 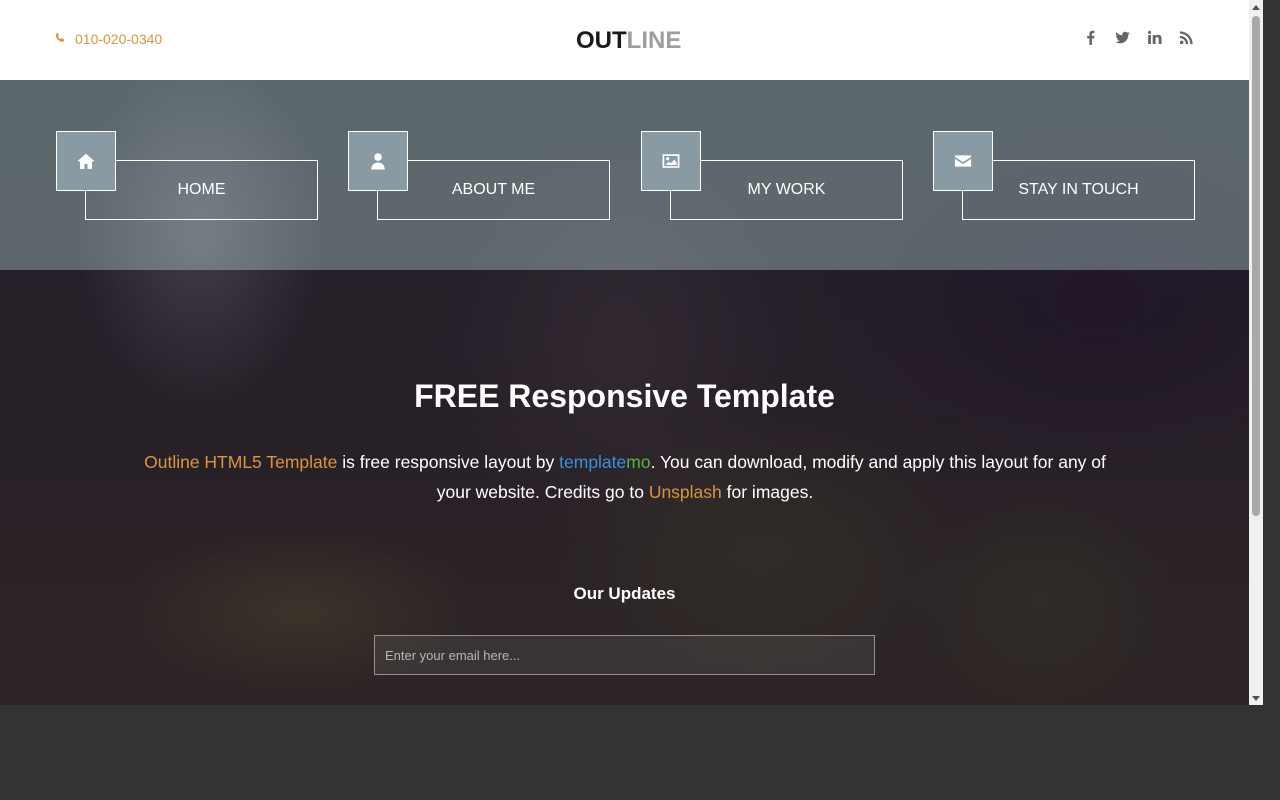 I want to click on envelope-icon, so click(x=963, y=161).